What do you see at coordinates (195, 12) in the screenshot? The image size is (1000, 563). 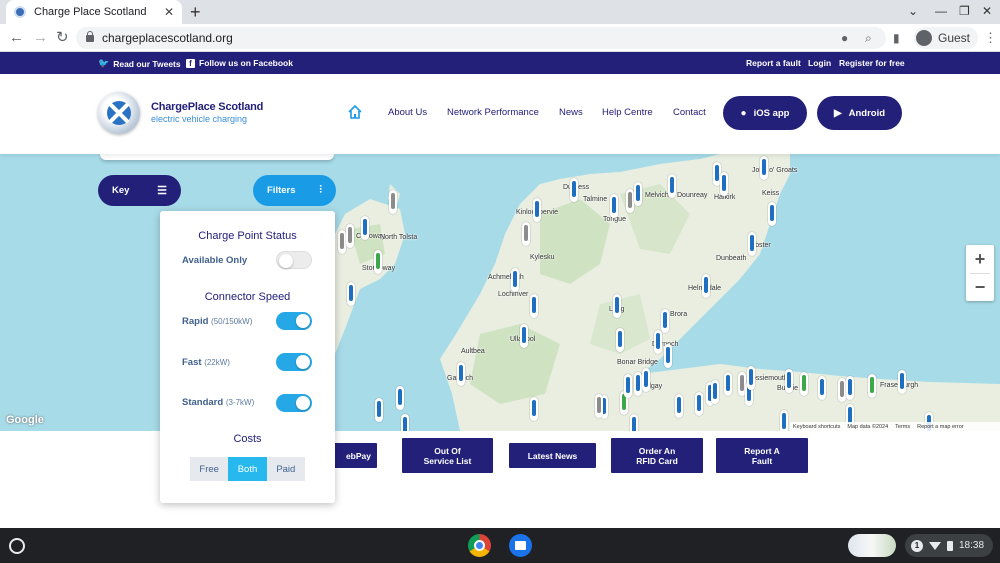 I see `new-tab-icon: +` at bounding box center [195, 12].